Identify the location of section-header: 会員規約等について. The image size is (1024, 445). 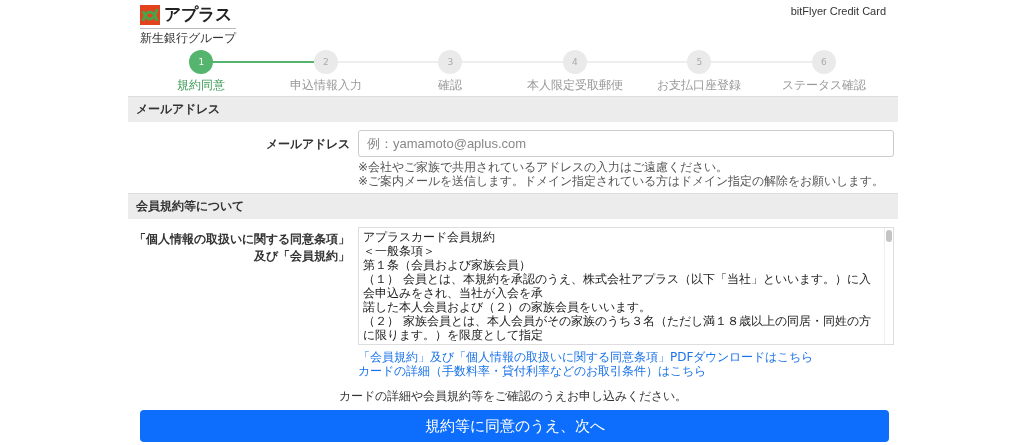
(513, 206).